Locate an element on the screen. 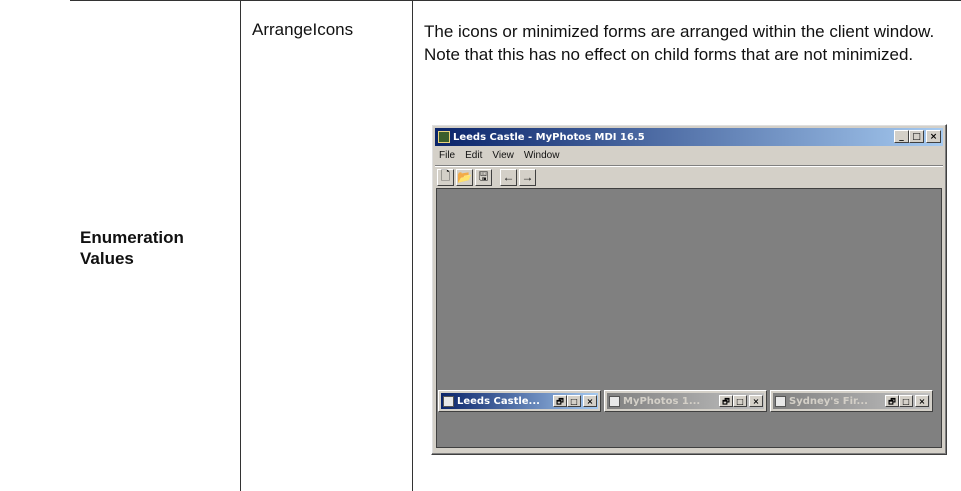 The height and width of the screenshot is (491, 961). table-top-rule is located at coordinates (515, 0).